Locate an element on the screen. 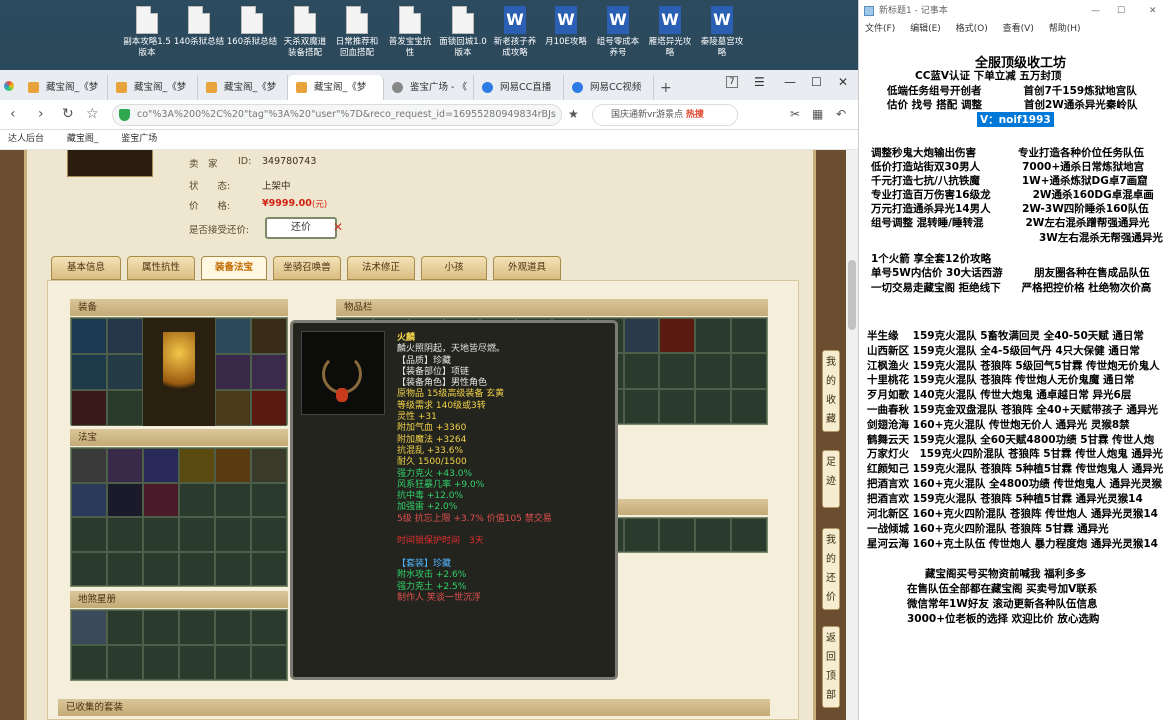 Image resolution: width=1174 pixels, height=720 pixels. tab-jianbao: 鉴宝广场 - 《 is located at coordinates (429, 87).